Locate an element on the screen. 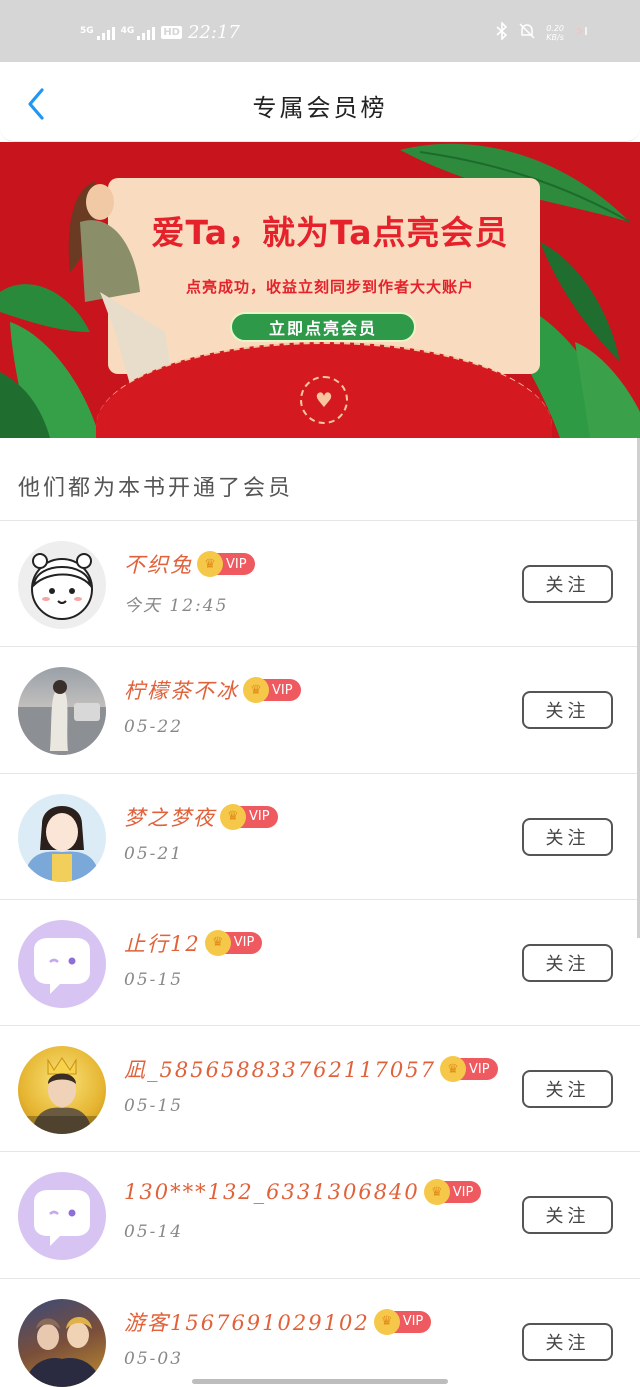  member-name: 梦之梦夜 is located at coordinates (170, 817).